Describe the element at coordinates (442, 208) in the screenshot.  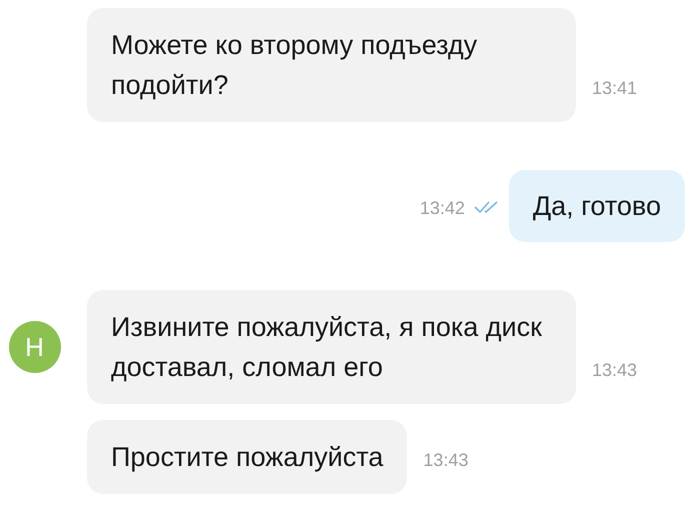
I see `message-time: 13:42` at that location.